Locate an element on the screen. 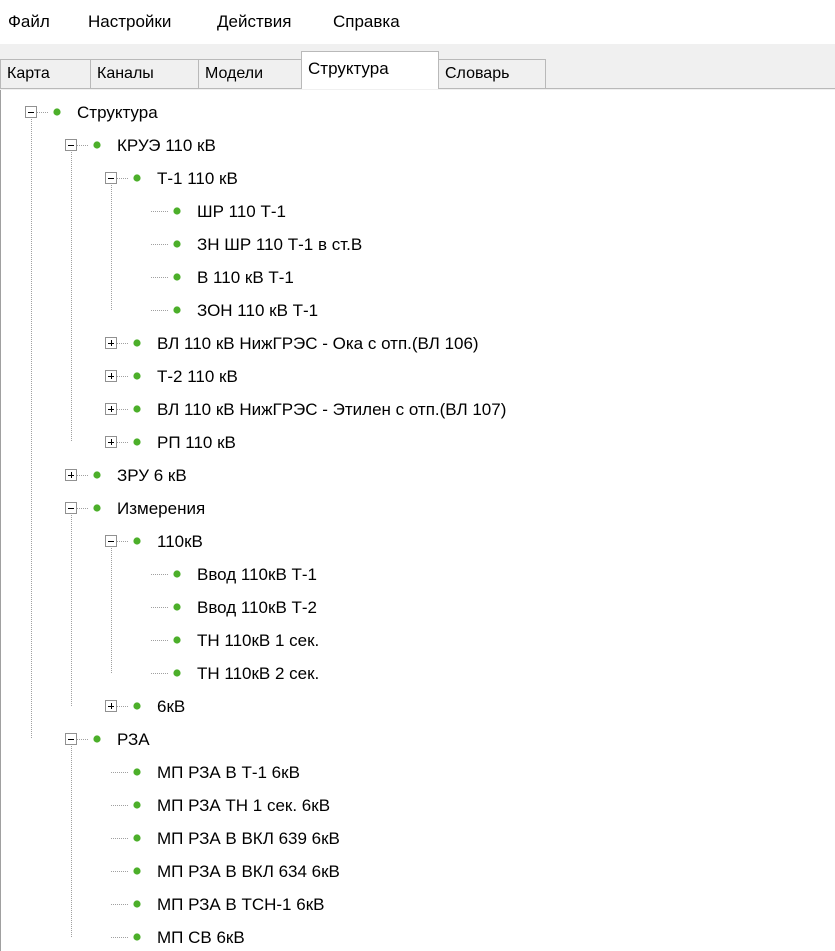 Image resolution: width=835 pixels, height=951 pixels. tab-map: Карта is located at coordinates (45, 73).